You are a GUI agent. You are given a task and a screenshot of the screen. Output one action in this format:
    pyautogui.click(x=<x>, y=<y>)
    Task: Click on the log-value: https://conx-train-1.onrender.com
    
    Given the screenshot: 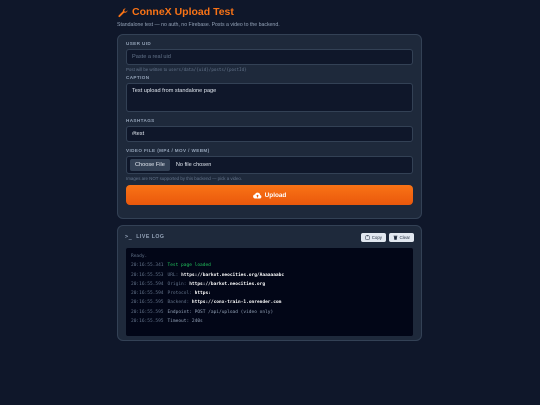 What is the action you would take?
    pyautogui.click(x=236, y=303)
    